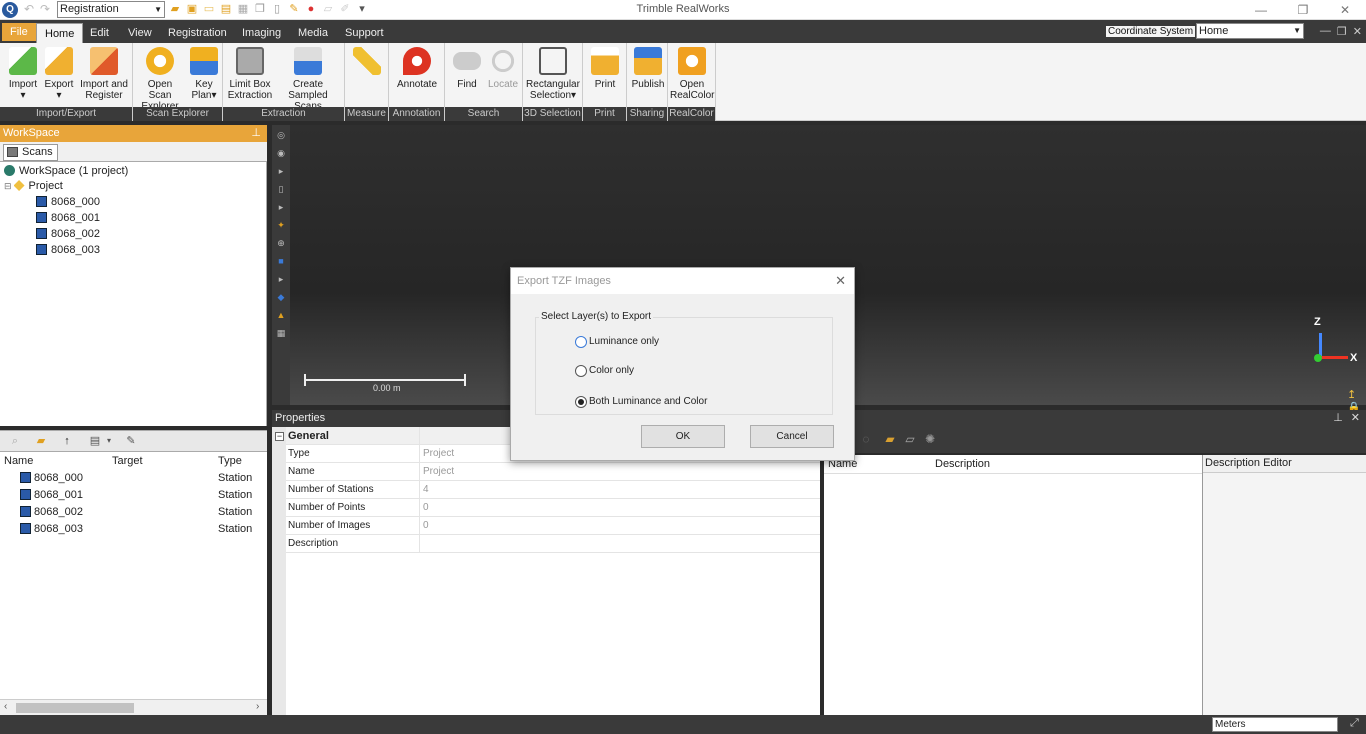 The width and height of the screenshot is (1366, 734). Describe the element at coordinates (1261, 10) in the screenshot. I see `minimize-button: —` at that location.